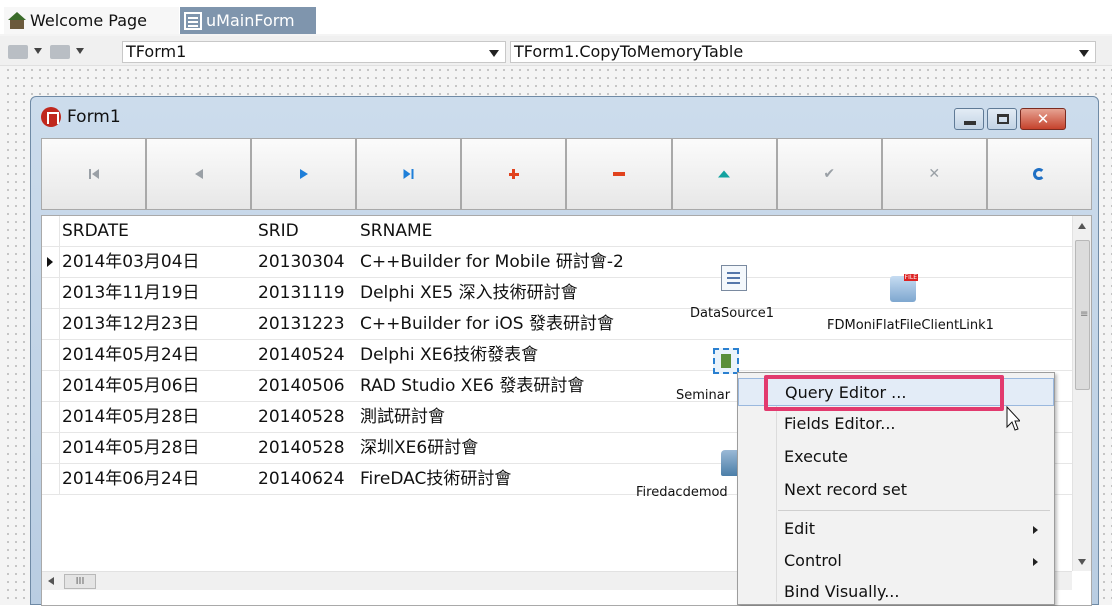 The width and height of the screenshot is (1112, 606). Describe the element at coordinates (193, 20) in the screenshot. I see `form-icon` at that location.